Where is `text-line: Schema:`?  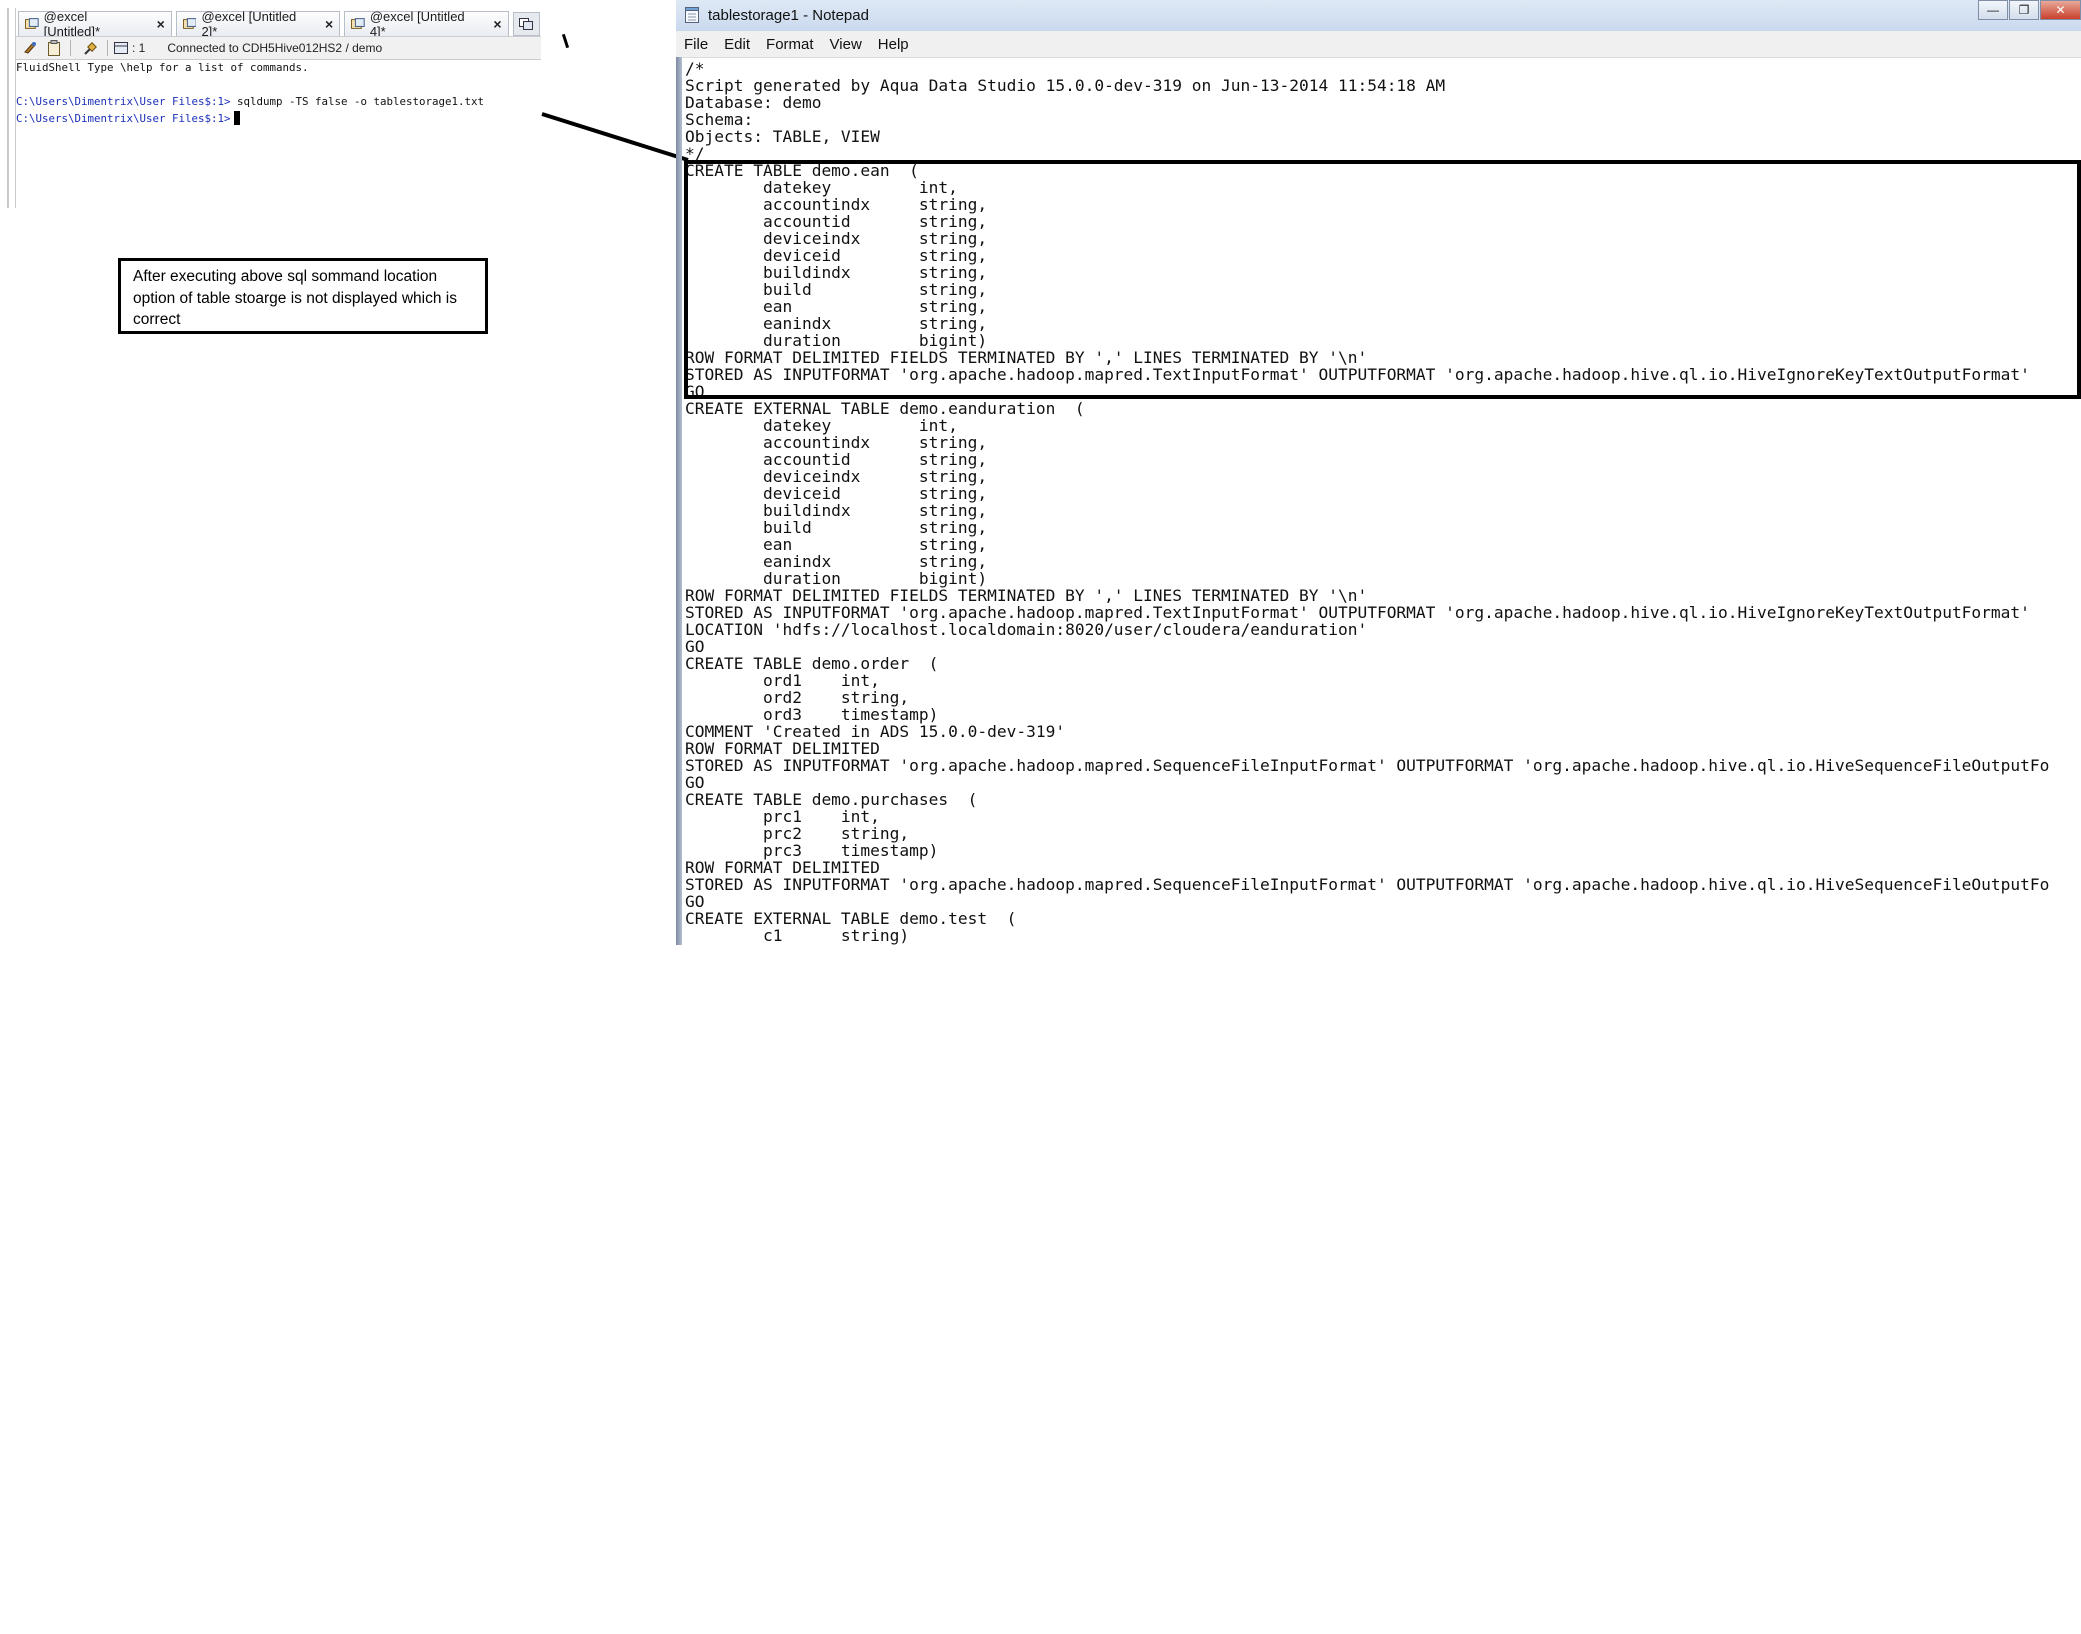 text-line: Schema: is located at coordinates (719, 119).